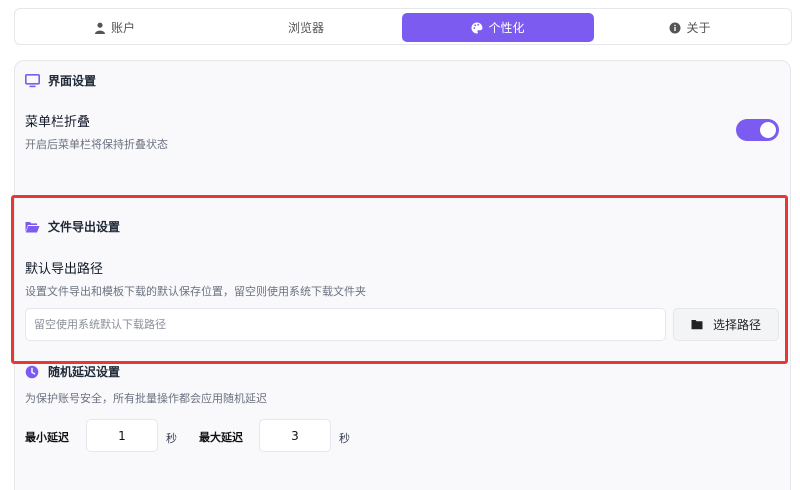 This screenshot has height=490, width=800. Describe the element at coordinates (84, 372) in the screenshot. I see `delay-title-text: 随机延迟设置` at that location.